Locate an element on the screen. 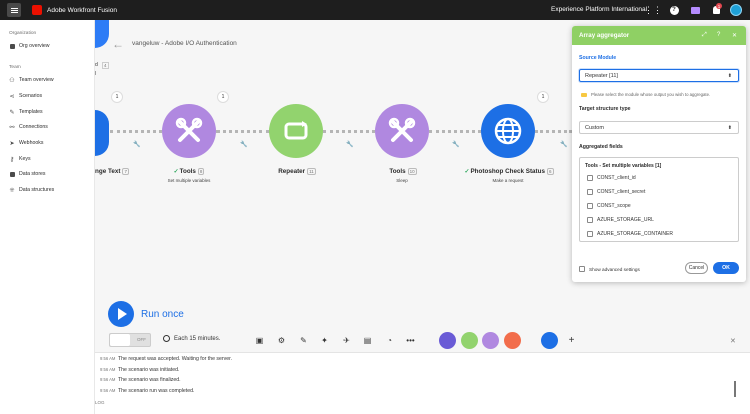  webhook-icon: ➤ is located at coordinates (12, 143).